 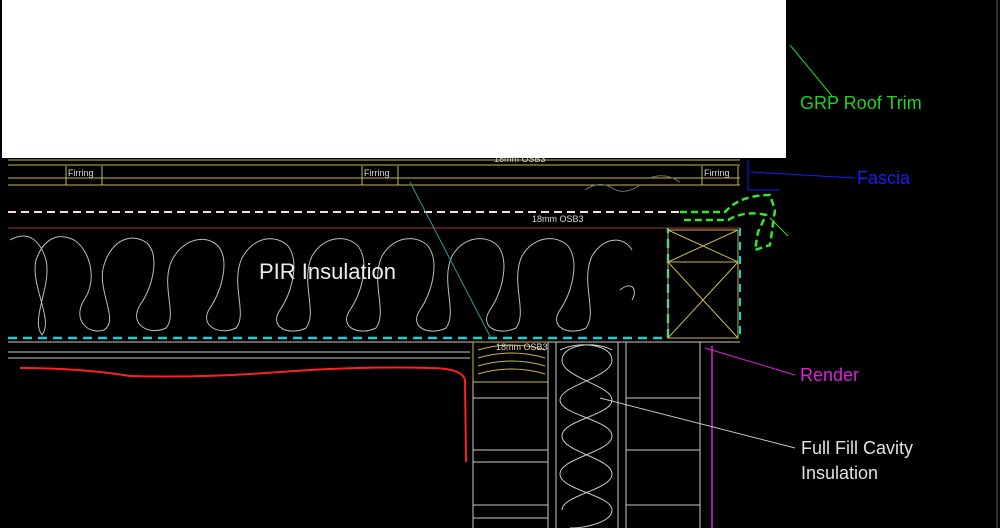 What do you see at coordinates (884, 178) in the screenshot?
I see `fascia-callout: Fascia` at bounding box center [884, 178].